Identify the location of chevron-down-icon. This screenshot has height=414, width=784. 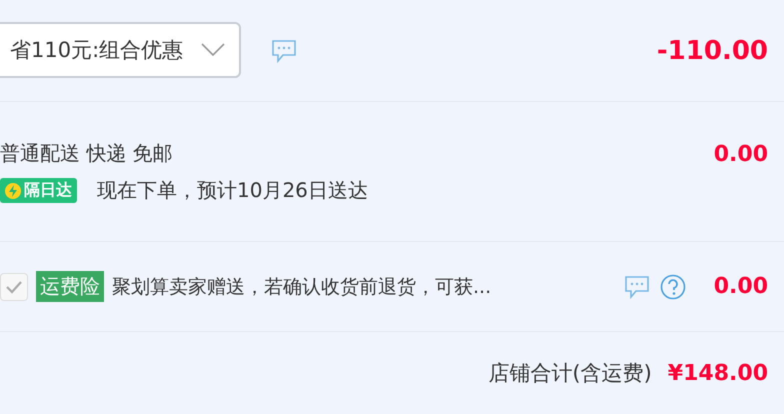
(213, 49).